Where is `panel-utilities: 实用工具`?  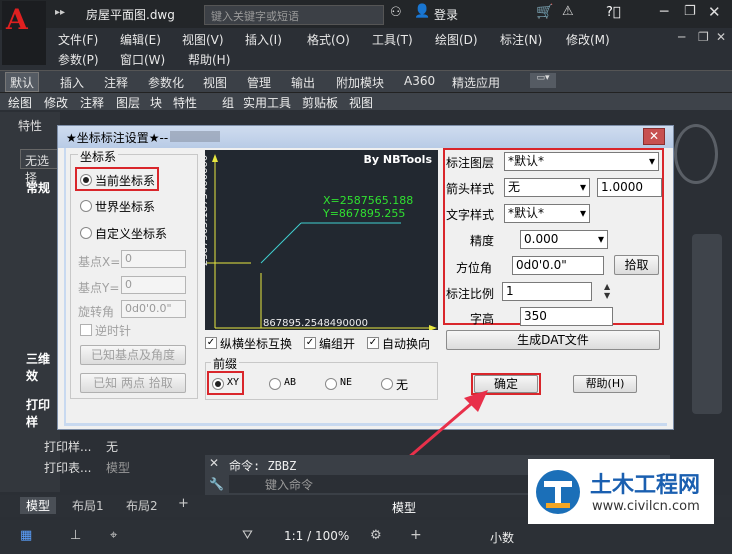 panel-utilities: 实用工具 is located at coordinates (267, 102).